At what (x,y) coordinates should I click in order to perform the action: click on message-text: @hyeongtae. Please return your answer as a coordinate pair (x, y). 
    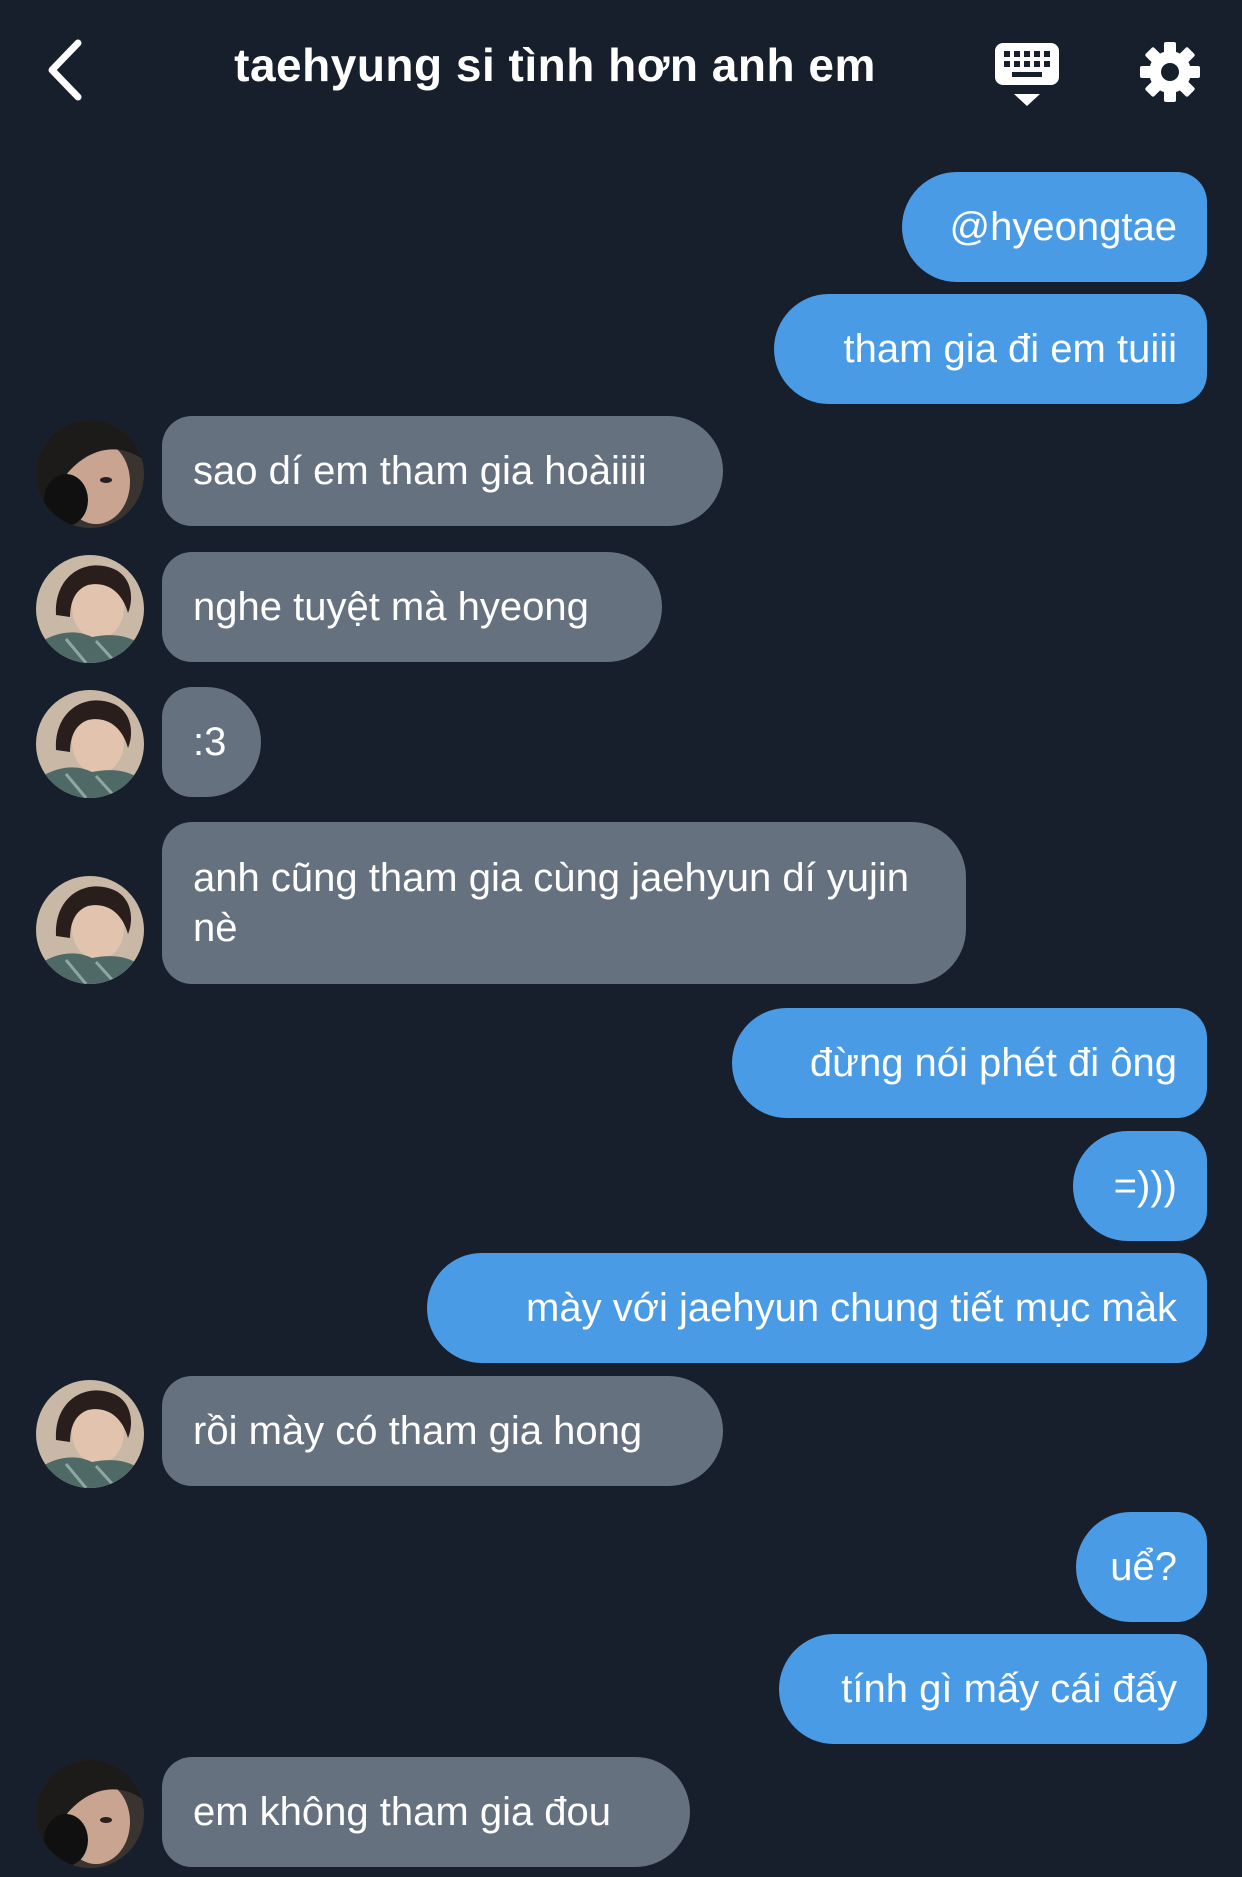
    Looking at the image, I should click on (1063, 227).